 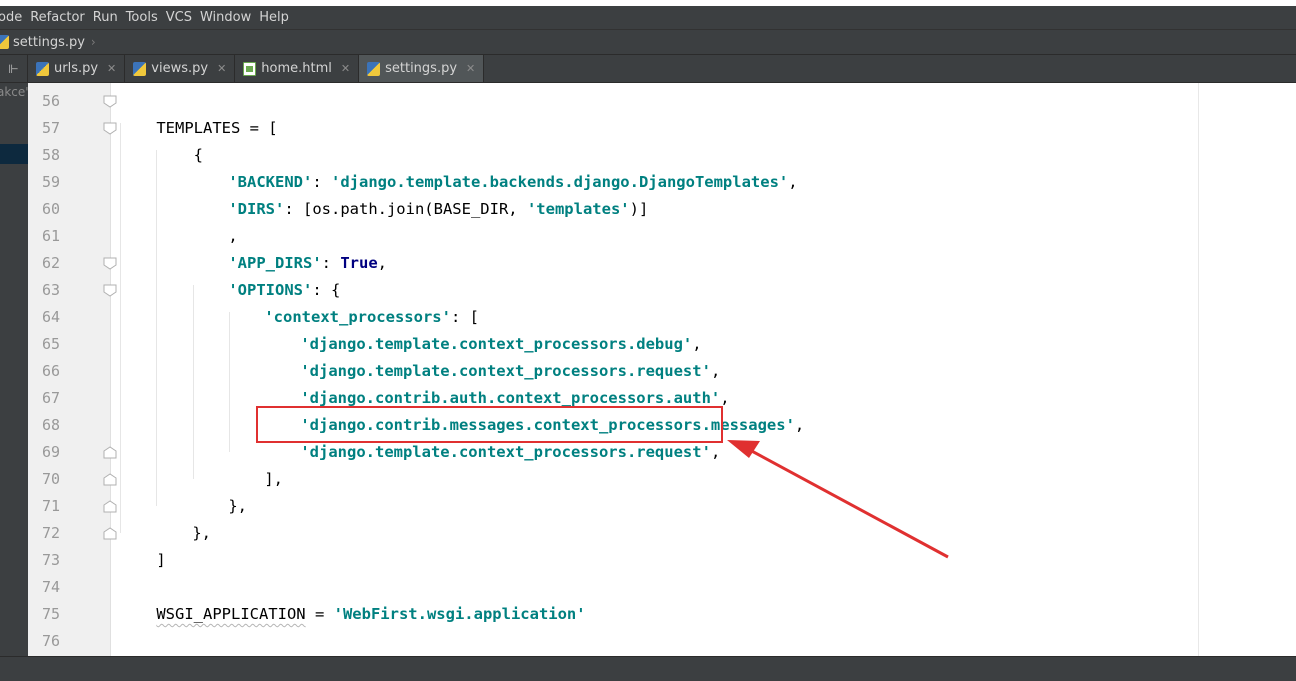 What do you see at coordinates (161, 560) in the screenshot?
I see `code-text: ]` at bounding box center [161, 560].